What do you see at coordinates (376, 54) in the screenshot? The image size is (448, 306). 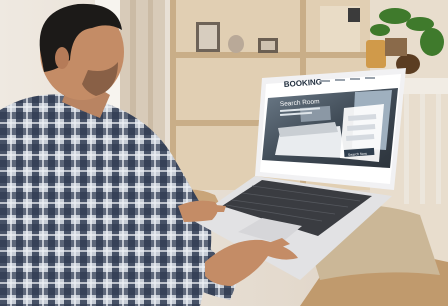 I see `jar` at bounding box center [376, 54].